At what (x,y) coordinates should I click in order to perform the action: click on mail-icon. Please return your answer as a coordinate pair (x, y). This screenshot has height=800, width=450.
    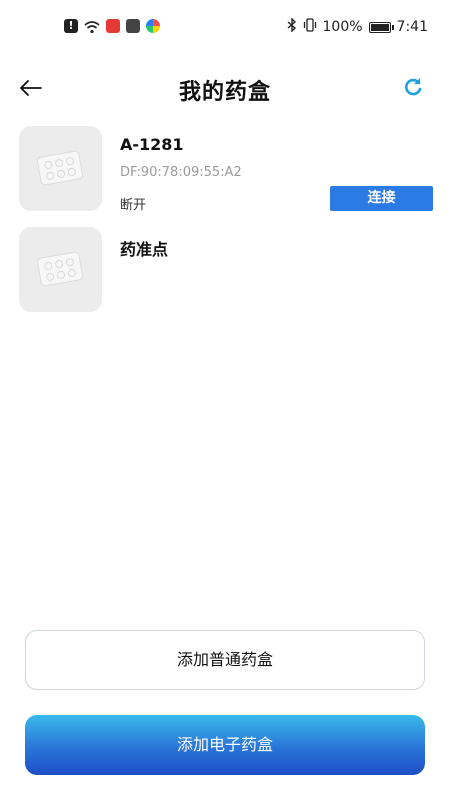
    Looking at the image, I should click on (133, 26).